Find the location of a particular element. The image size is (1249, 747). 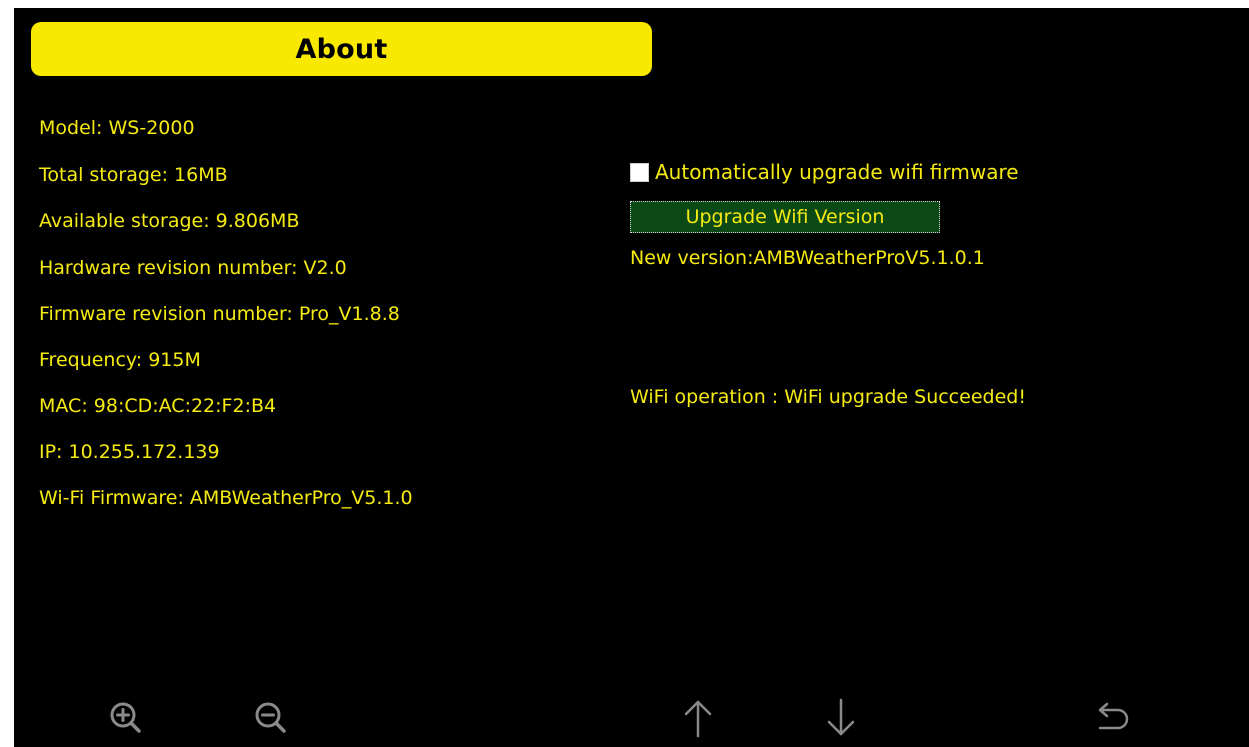

total-storage-info: Total storage: 16MB is located at coordinates (133, 175).